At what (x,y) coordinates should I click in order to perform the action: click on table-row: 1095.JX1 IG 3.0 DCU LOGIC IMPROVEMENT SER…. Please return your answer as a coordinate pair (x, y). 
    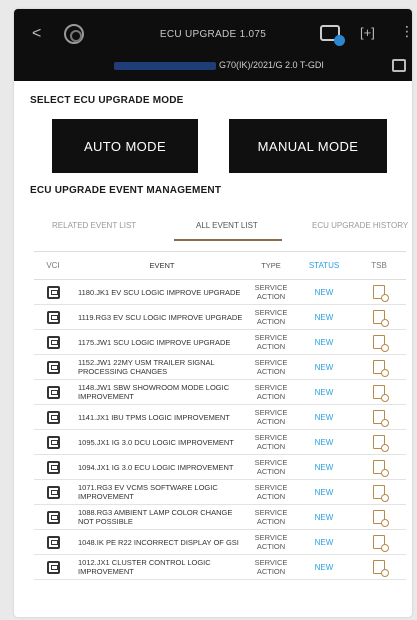
    Looking at the image, I should click on (220, 442).